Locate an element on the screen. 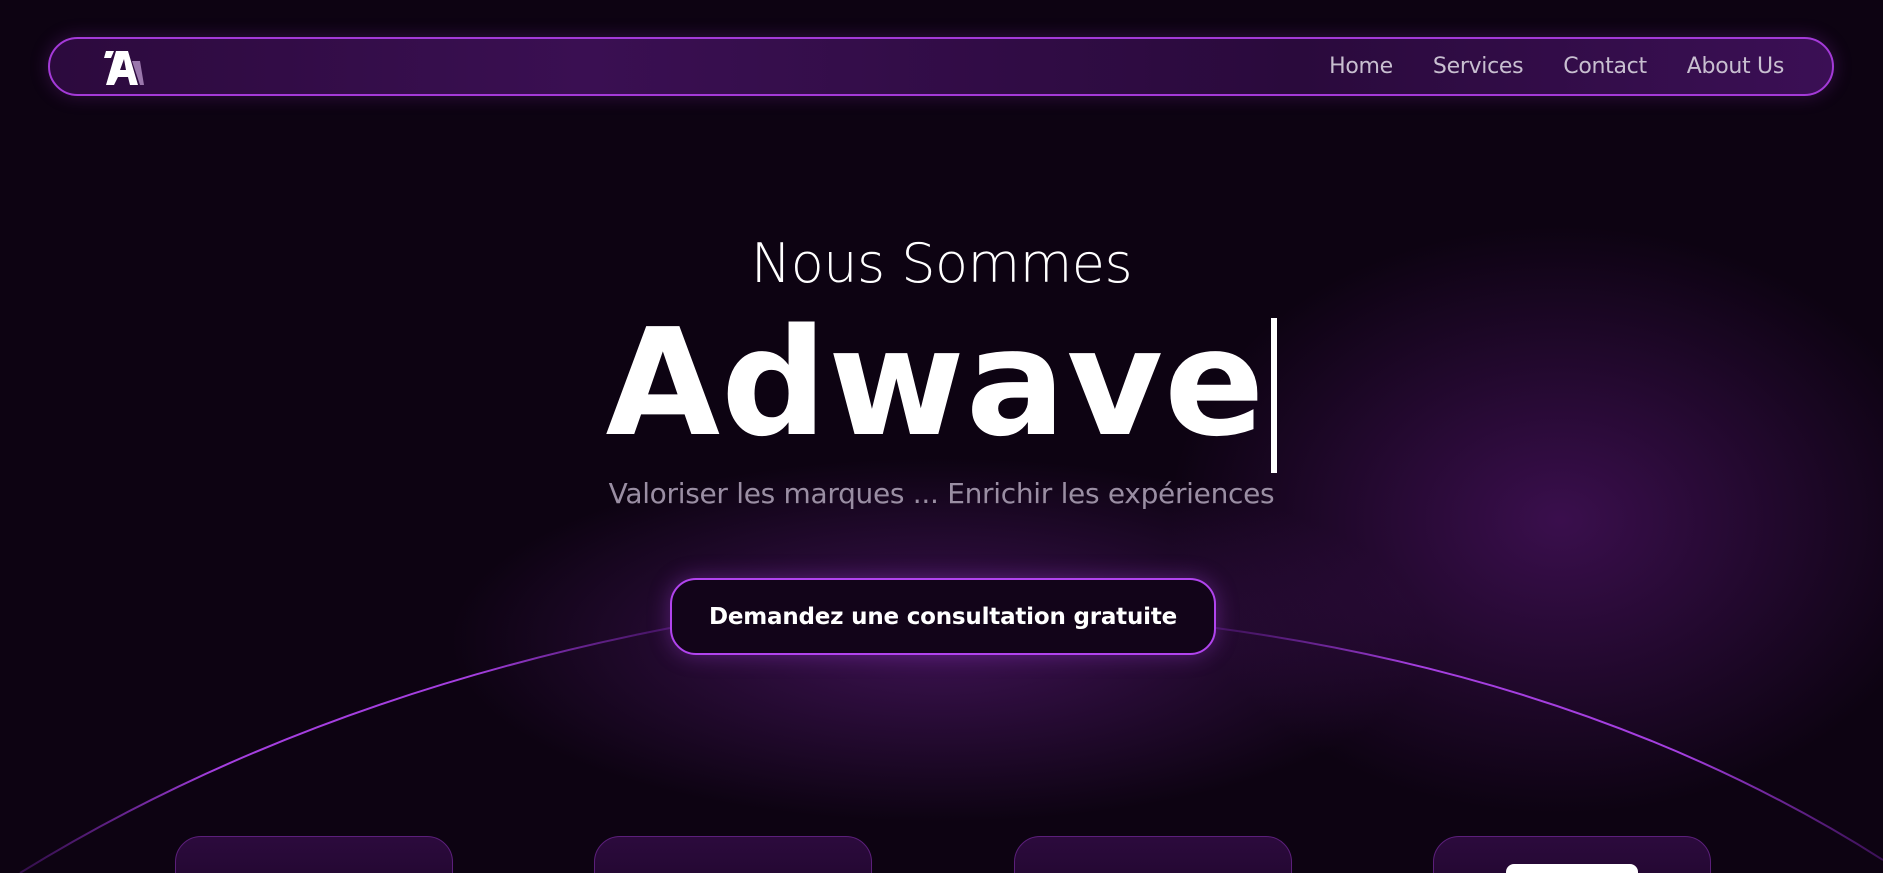 The image size is (1883, 873). card-badge is located at coordinates (1572, 868).